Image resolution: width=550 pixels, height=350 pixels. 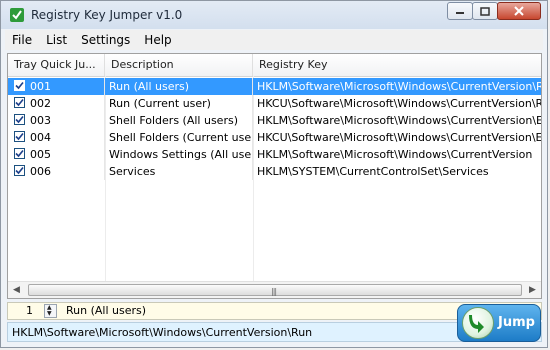 What do you see at coordinates (373, 171) in the screenshot?
I see `row-registry-key: HKLM\SYSTEM\CurrentControlSet\Services` at bounding box center [373, 171].